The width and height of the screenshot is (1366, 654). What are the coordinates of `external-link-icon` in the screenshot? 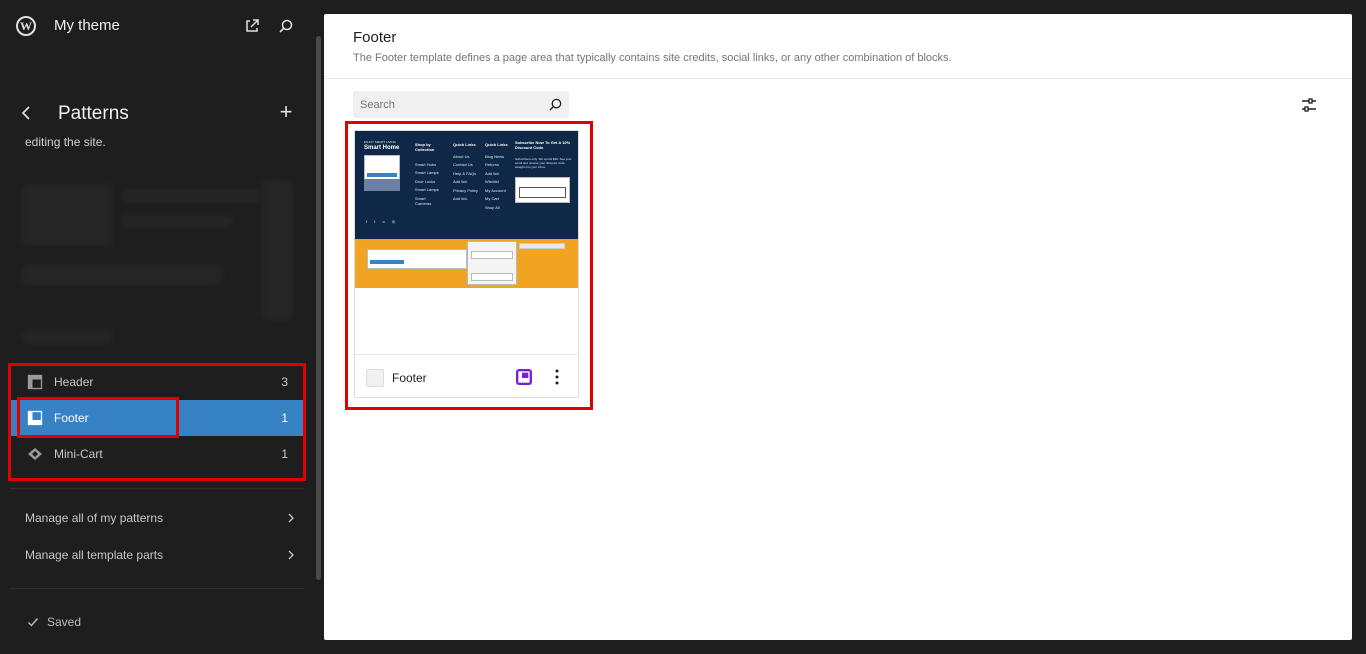 It's located at (252, 26).